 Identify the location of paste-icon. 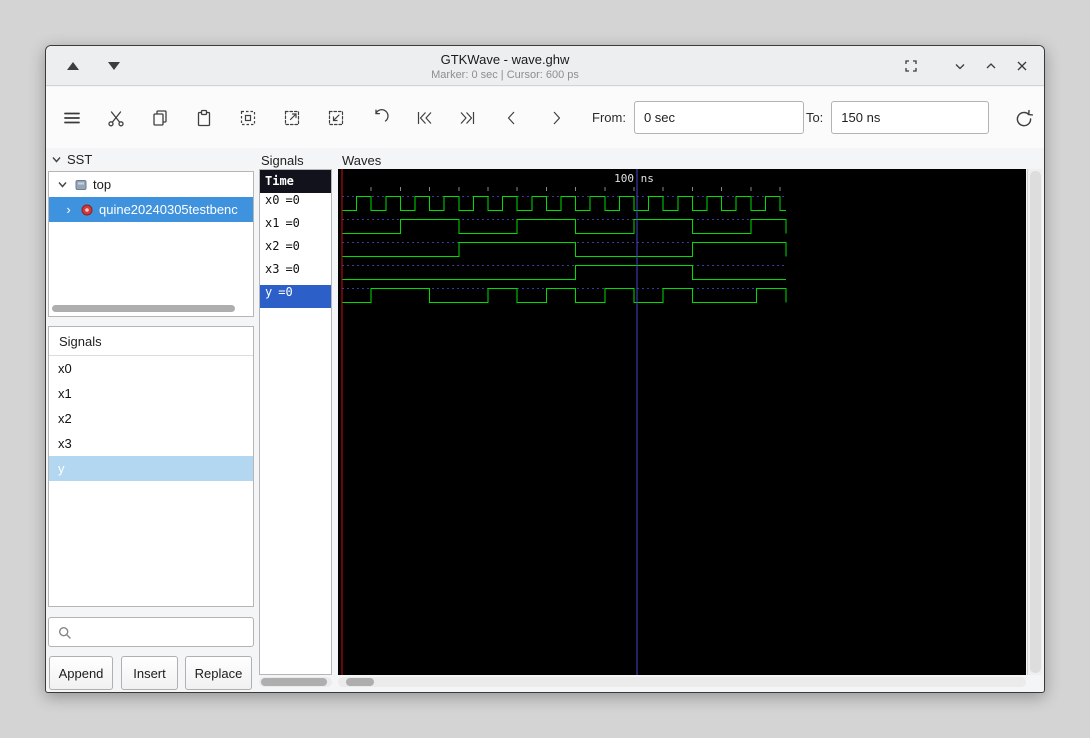
(204, 118).